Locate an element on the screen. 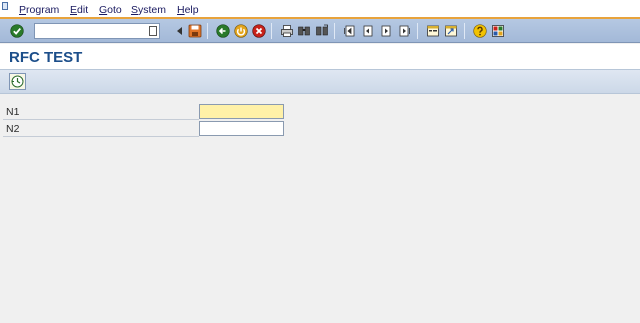 Image resolution: width=640 pixels, height=323 pixels. save-icon is located at coordinates (194, 30).